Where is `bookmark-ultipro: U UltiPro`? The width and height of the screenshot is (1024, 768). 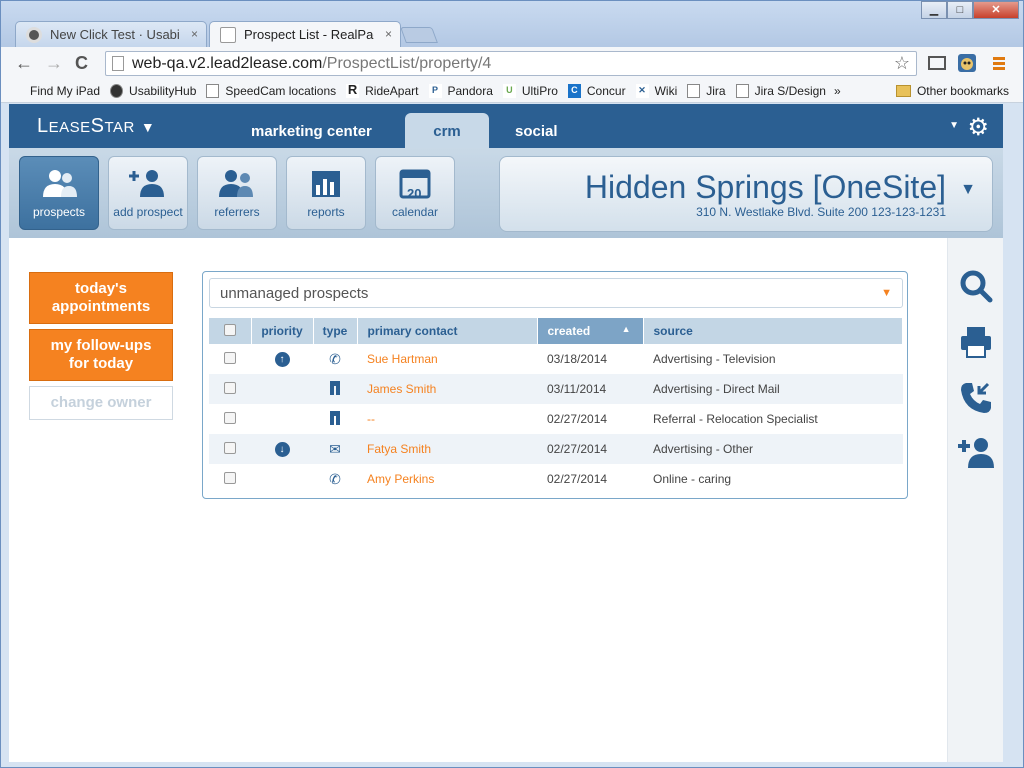
bookmark-ultipro: U UltiPro is located at coordinates (530, 90).